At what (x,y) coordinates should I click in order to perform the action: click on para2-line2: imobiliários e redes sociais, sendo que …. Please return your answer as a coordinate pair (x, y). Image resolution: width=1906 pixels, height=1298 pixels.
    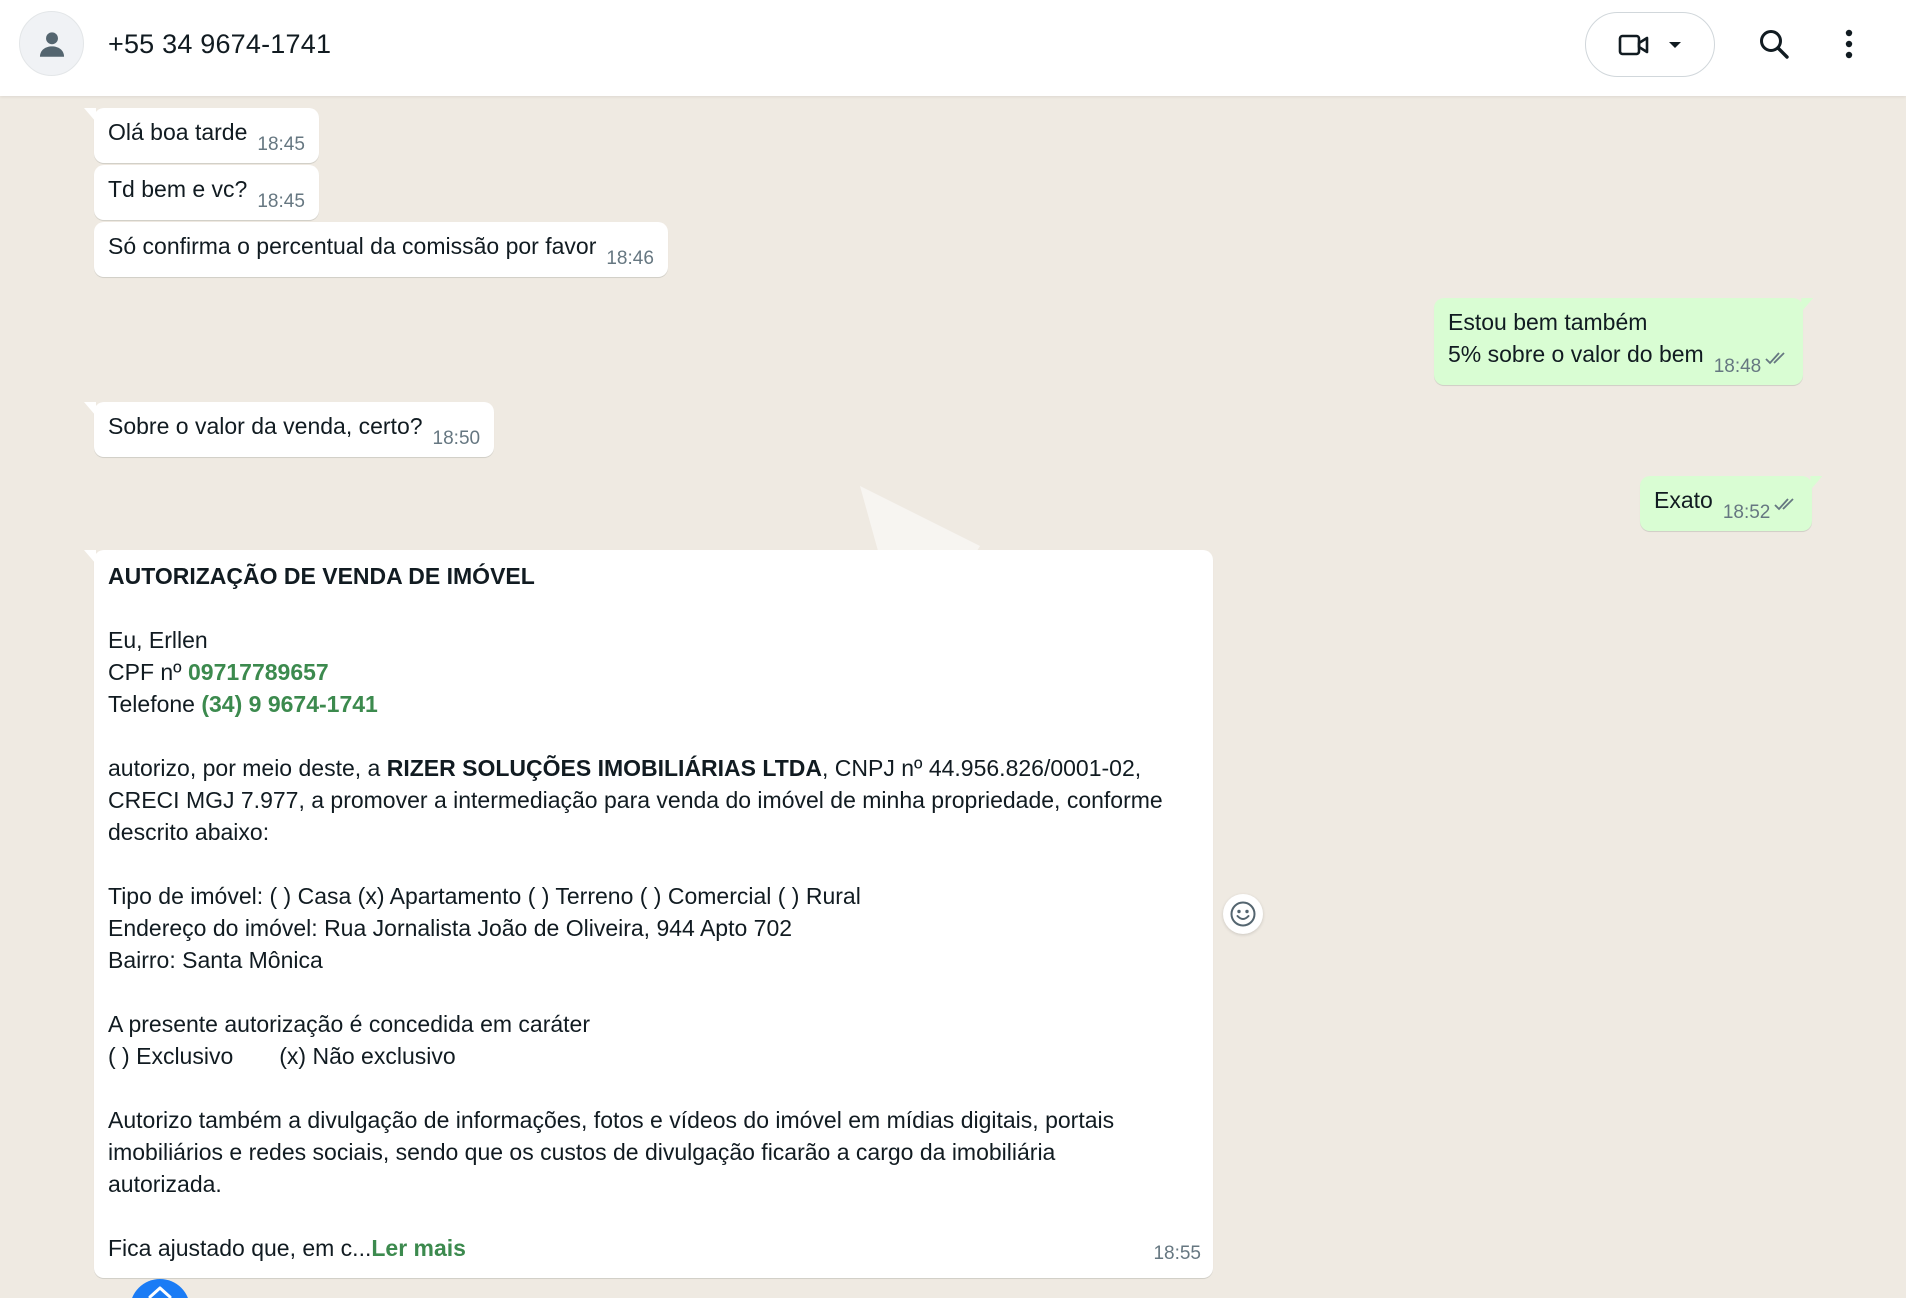
    Looking at the image, I should click on (582, 1152).